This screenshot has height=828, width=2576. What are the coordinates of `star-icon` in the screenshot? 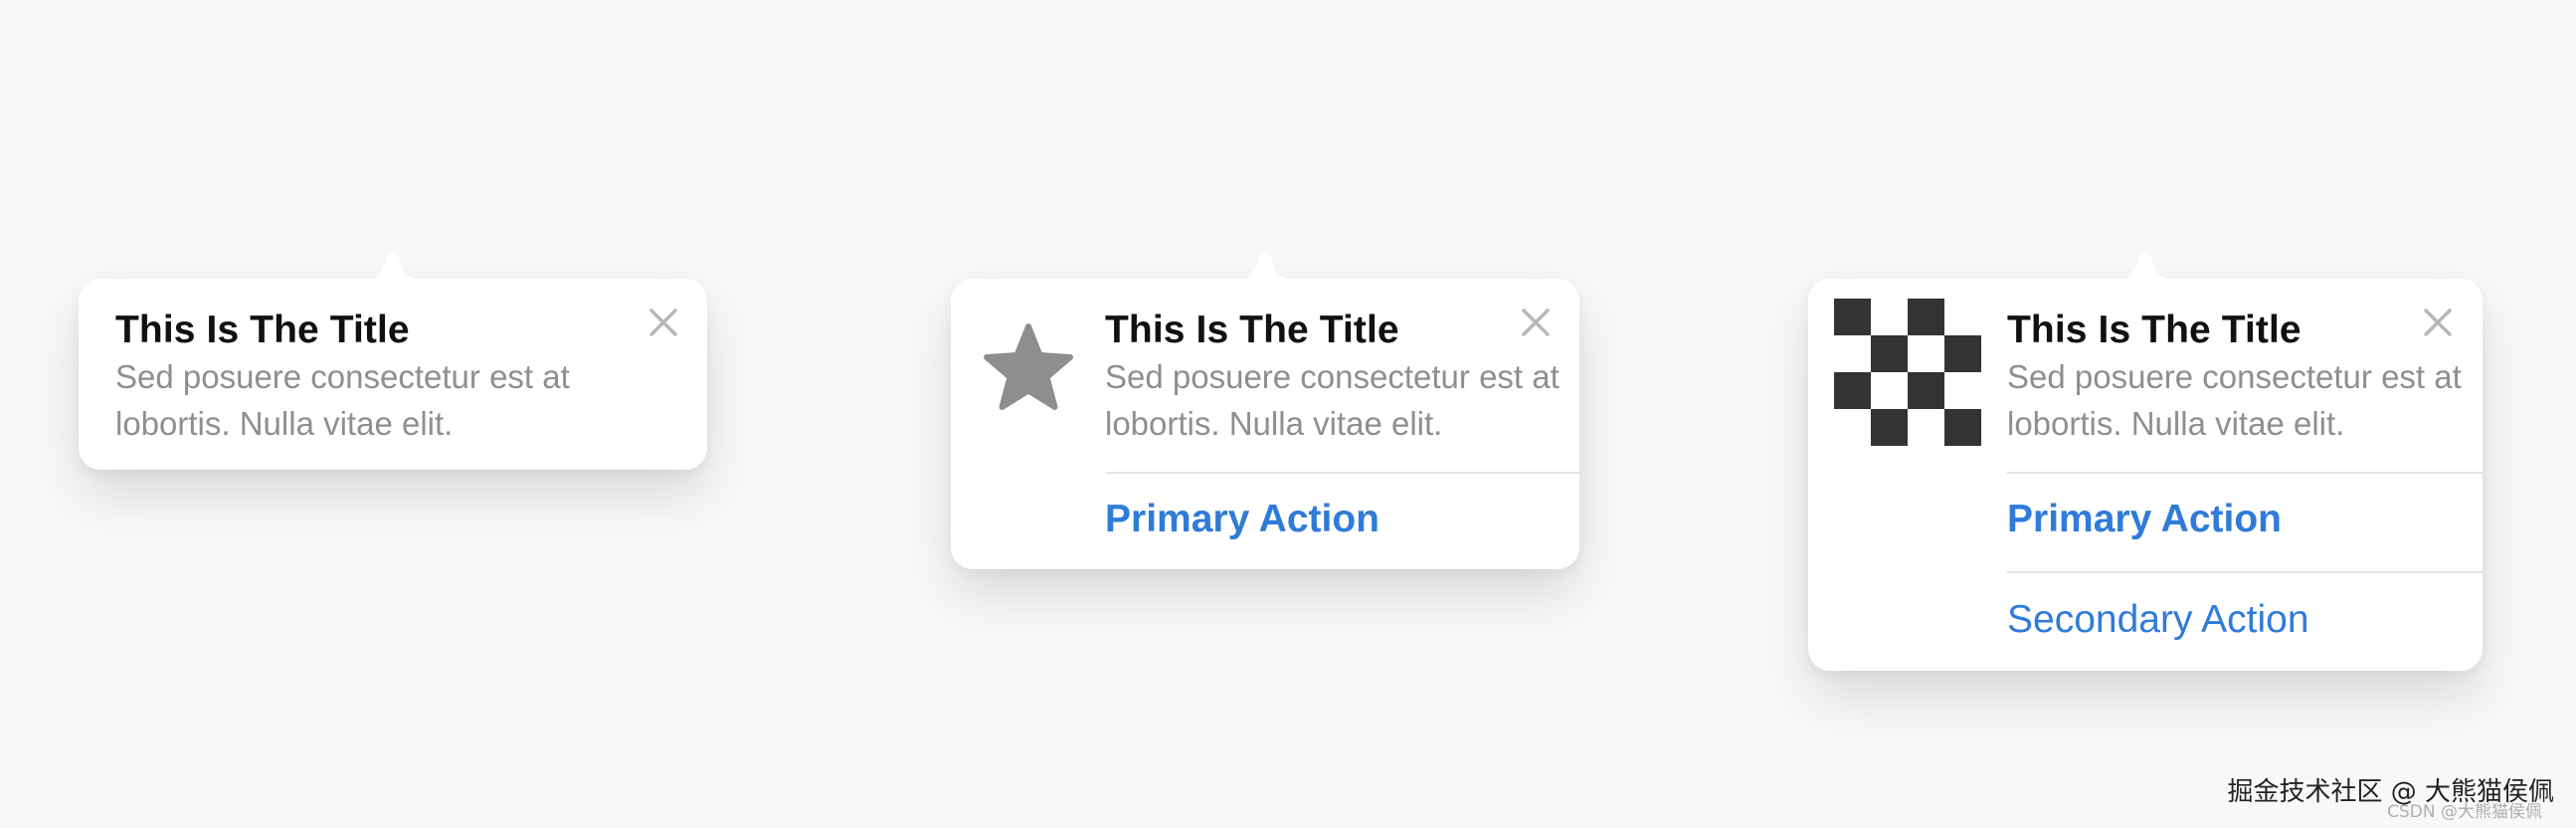 It's located at (1028, 368).